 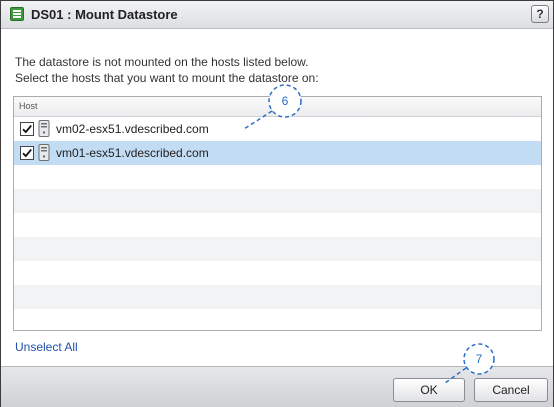 I want to click on cancel-button: Cancel, so click(x=511, y=390).